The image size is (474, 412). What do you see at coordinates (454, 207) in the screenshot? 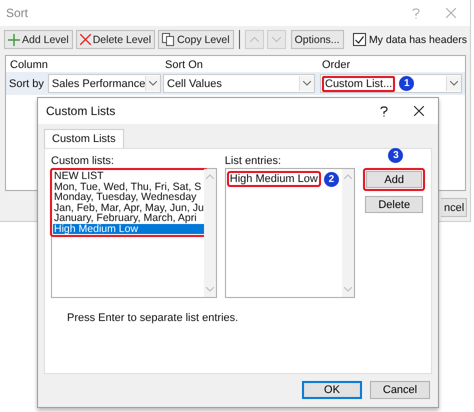
I see `cancel-button: ncel` at bounding box center [454, 207].